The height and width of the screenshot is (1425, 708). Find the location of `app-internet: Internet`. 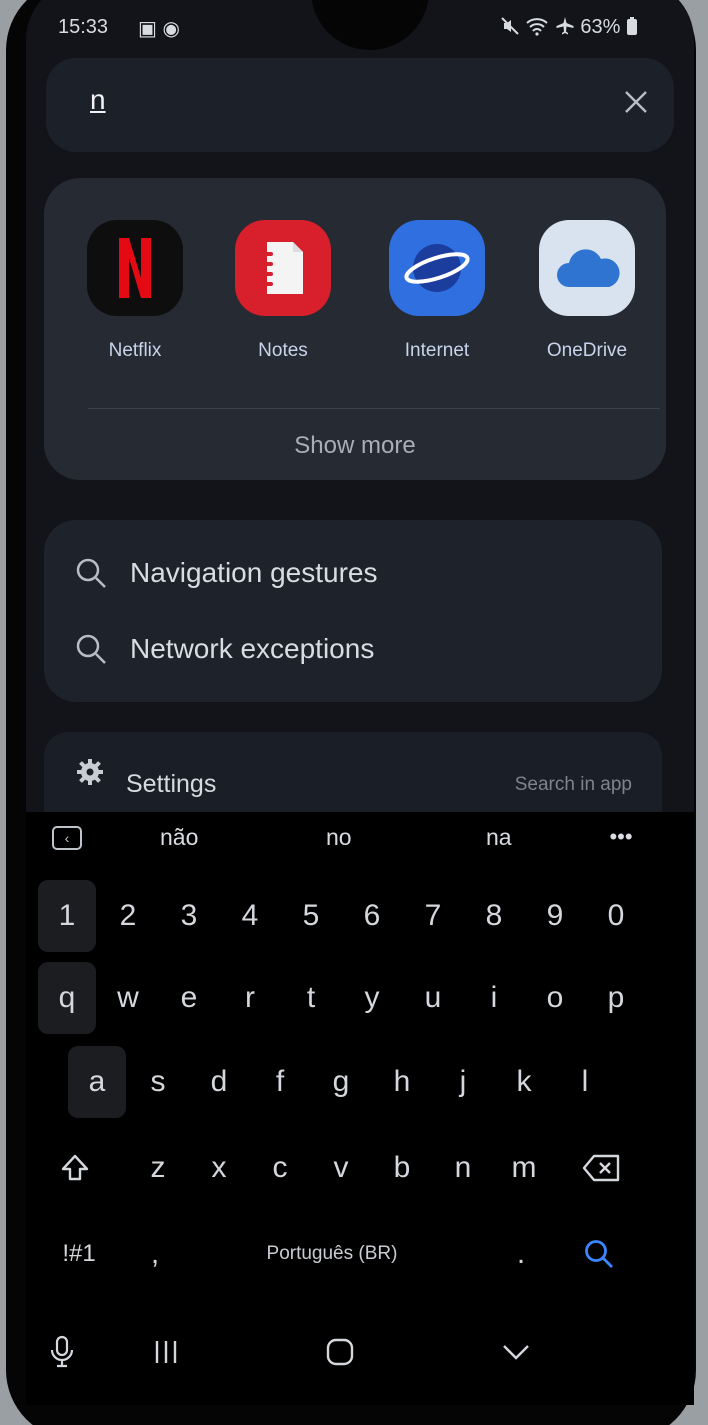

app-internet: Internet is located at coordinates (437, 285).